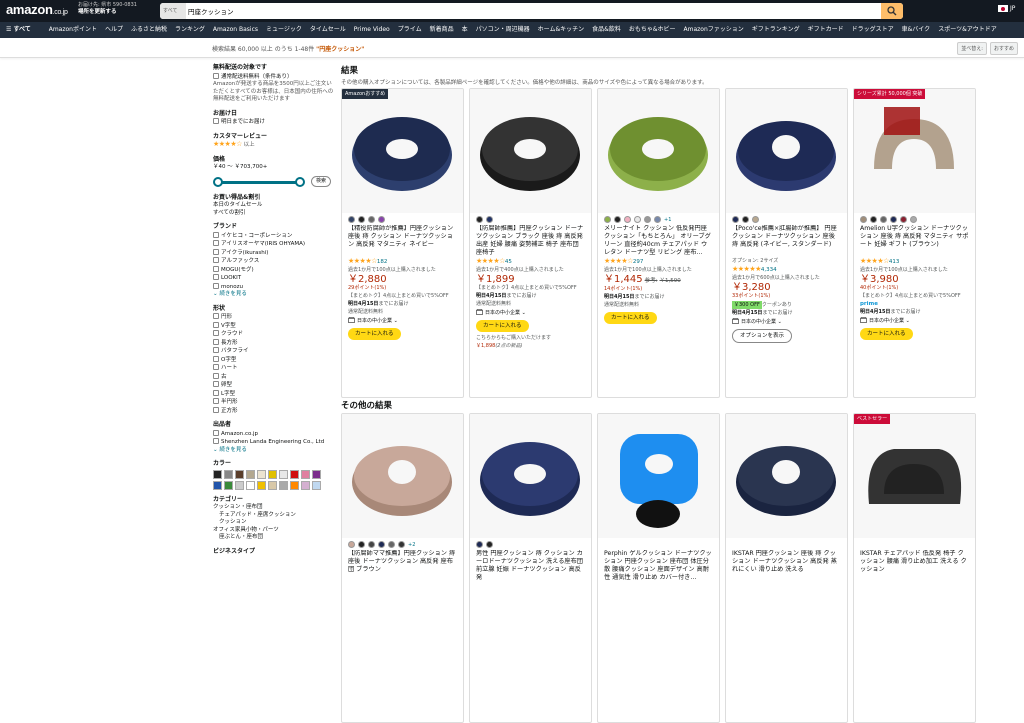 The image size is (1024, 723). What do you see at coordinates (218, 181) in the screenshot?
I see `slider-min-handle` at bounding box center [218, 181].